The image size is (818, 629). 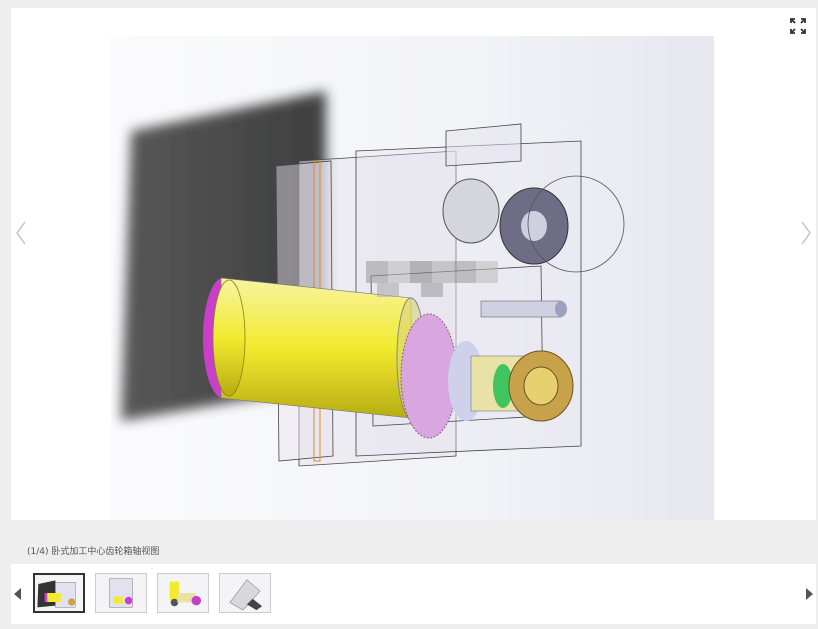 I want to click on thumbnail-next-button, so click(x=810, y=594).